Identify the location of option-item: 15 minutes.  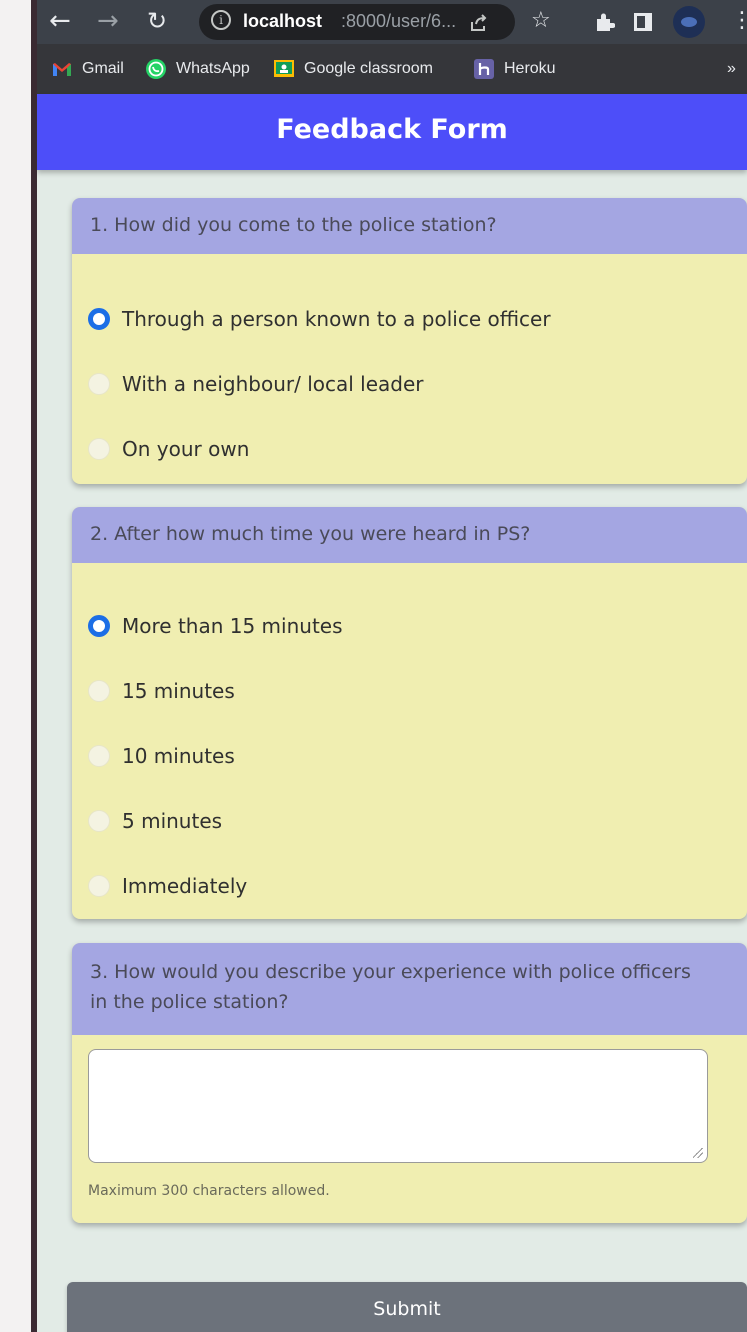
(161, 691).